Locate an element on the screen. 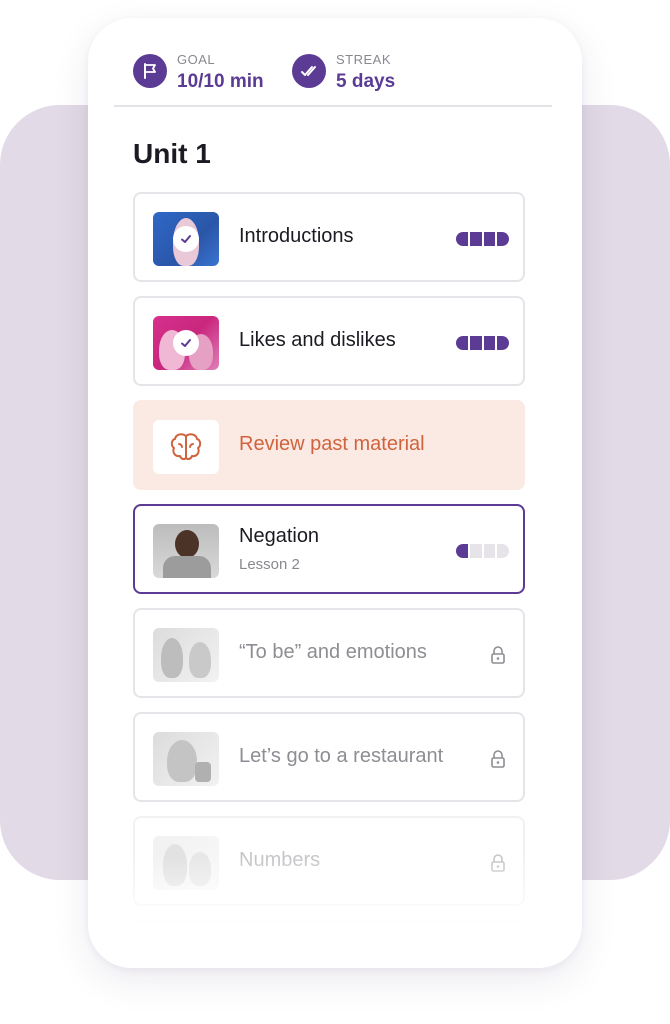  flag-icon is located at coordinates (150, 71).